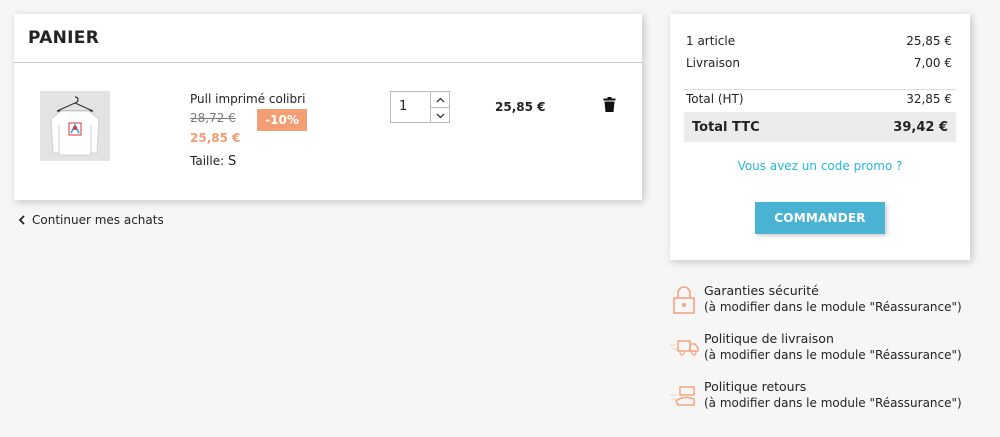  Describe the element at coordinates (761, 290) in the screenshot. I see `reassurance-title: Garanties sécurité` at that location.